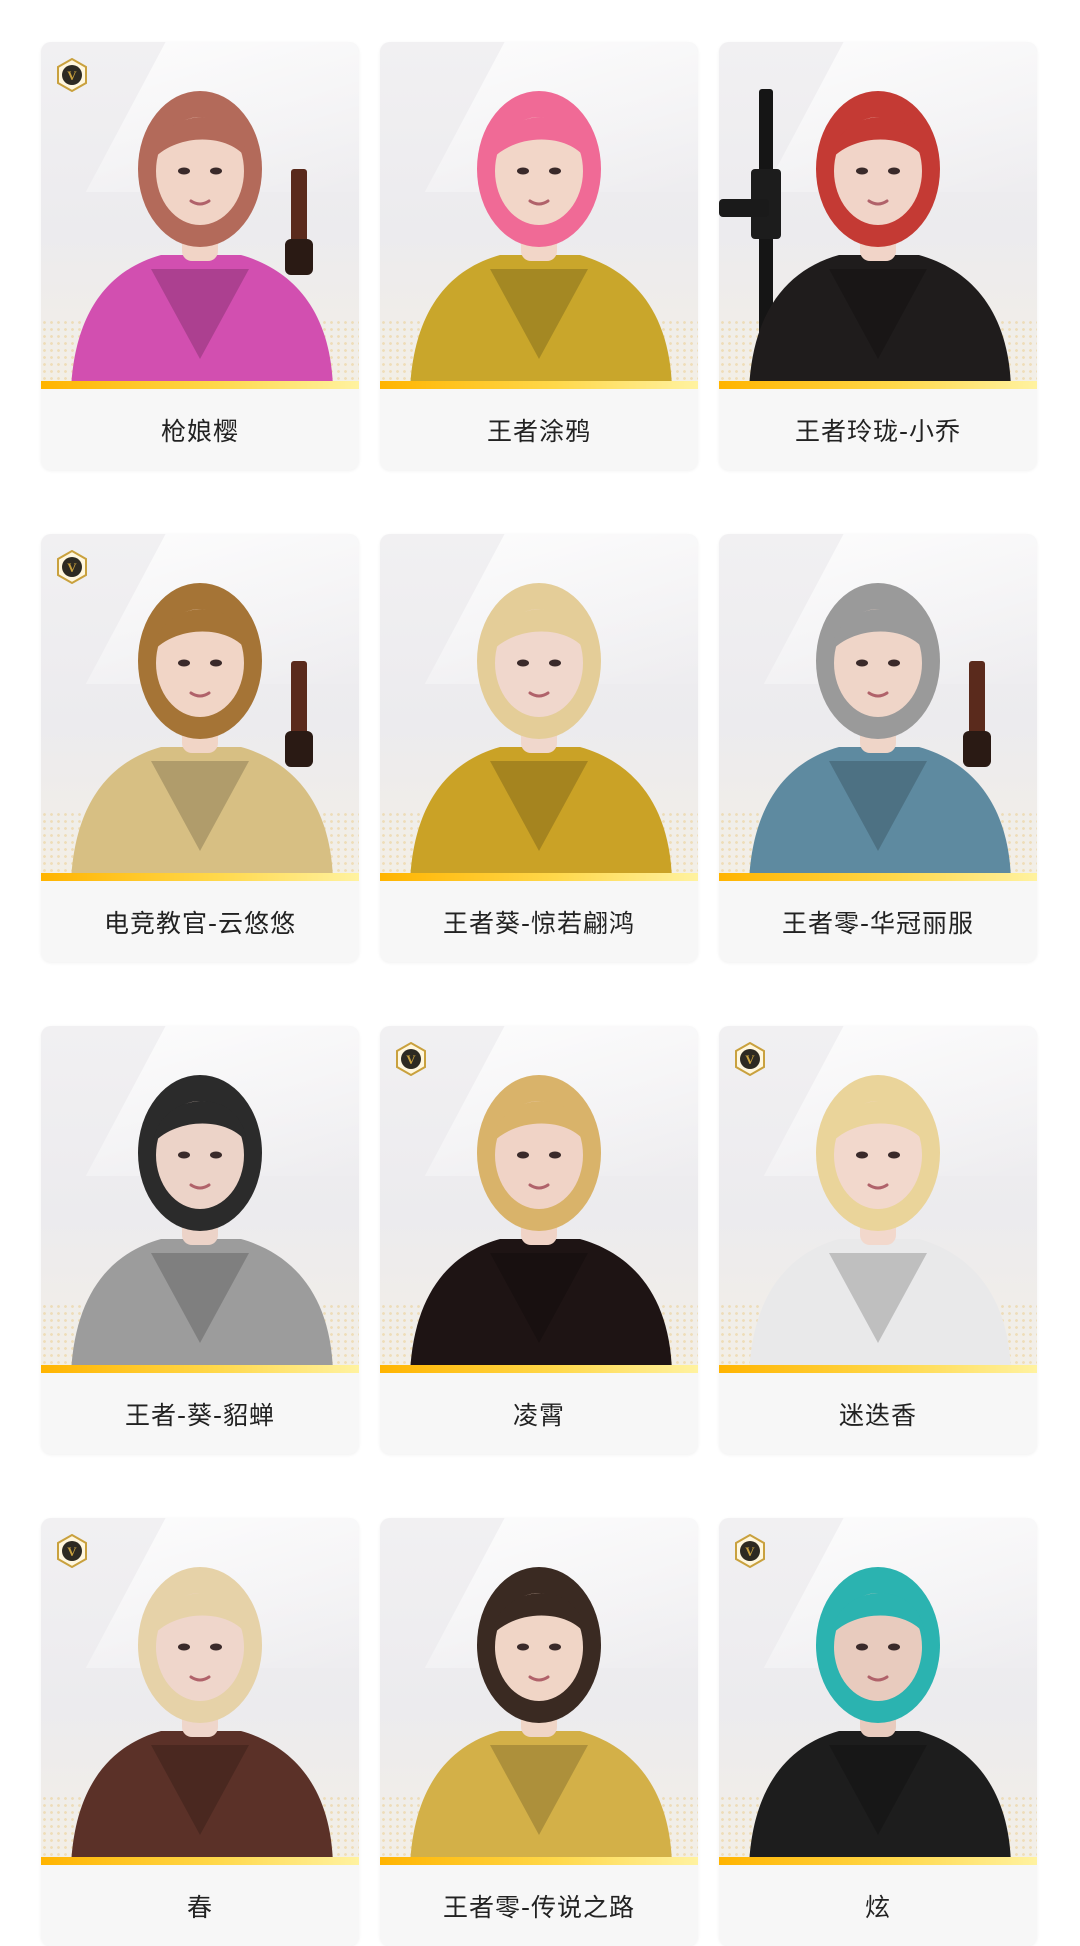  Describe the element at coordinates (200, 1413) in the screenshot. I see `character-name: 王者-葵-貂蝉` at that location.